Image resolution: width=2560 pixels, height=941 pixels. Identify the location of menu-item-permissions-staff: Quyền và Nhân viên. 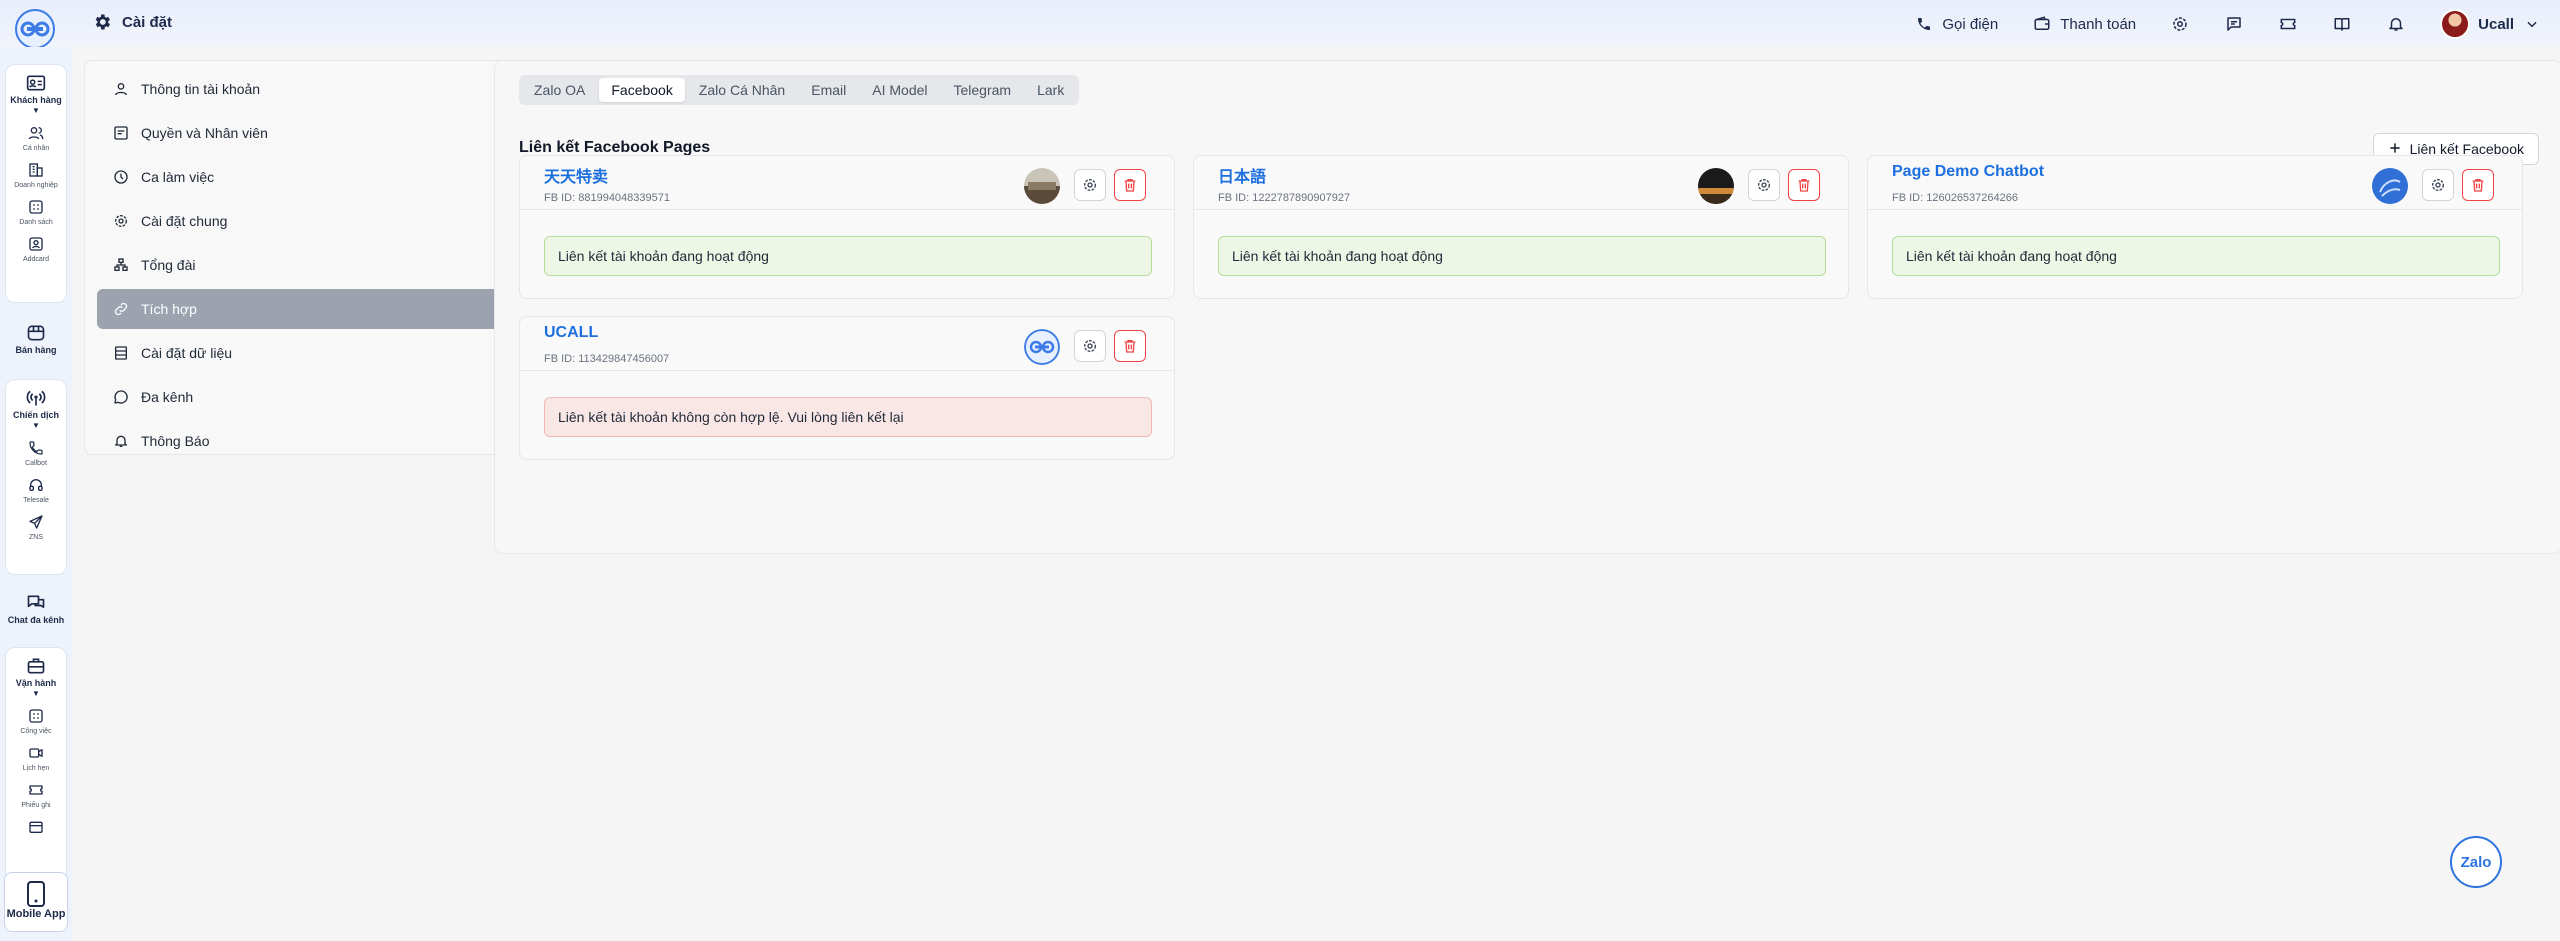
(320, 133).